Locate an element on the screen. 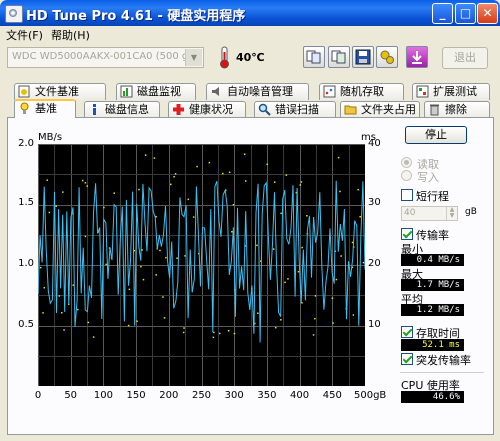 Image resolution: width=500 pixels, height=441 pixels. tab-label: 擦除 is located at coordinates (456, 109).